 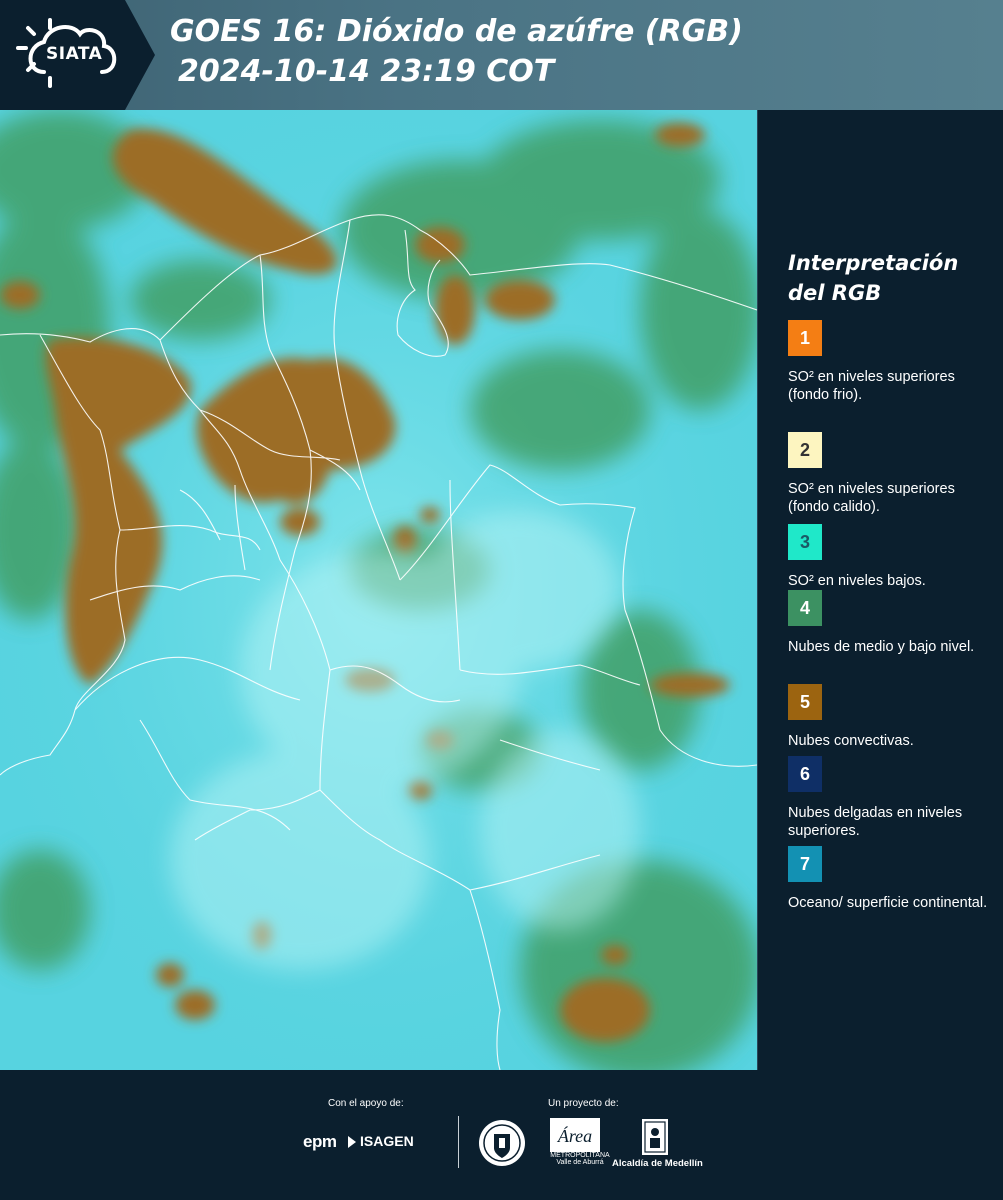 I want to click on legend-swatch-2: 2, so click(x=805, y=450).